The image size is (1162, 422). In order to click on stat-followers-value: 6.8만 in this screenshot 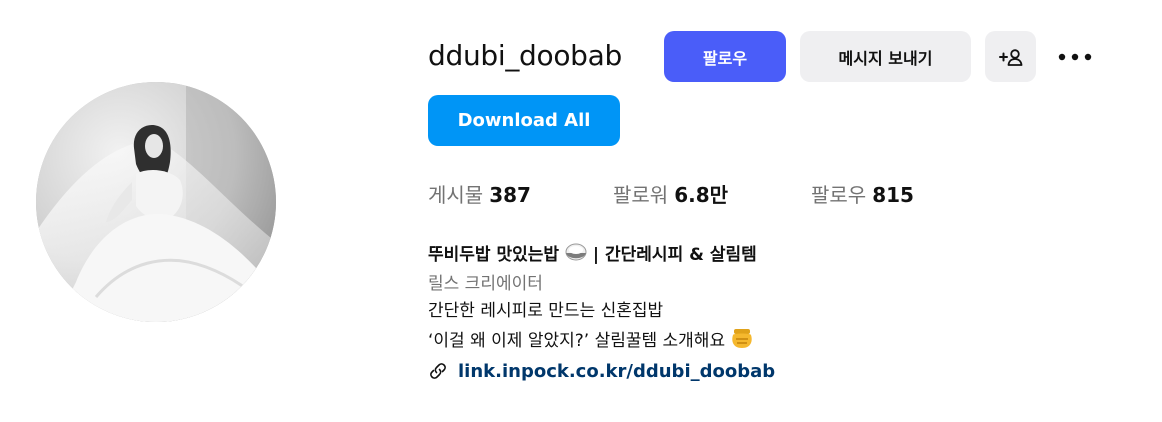, I will do `click(701, 195)`.